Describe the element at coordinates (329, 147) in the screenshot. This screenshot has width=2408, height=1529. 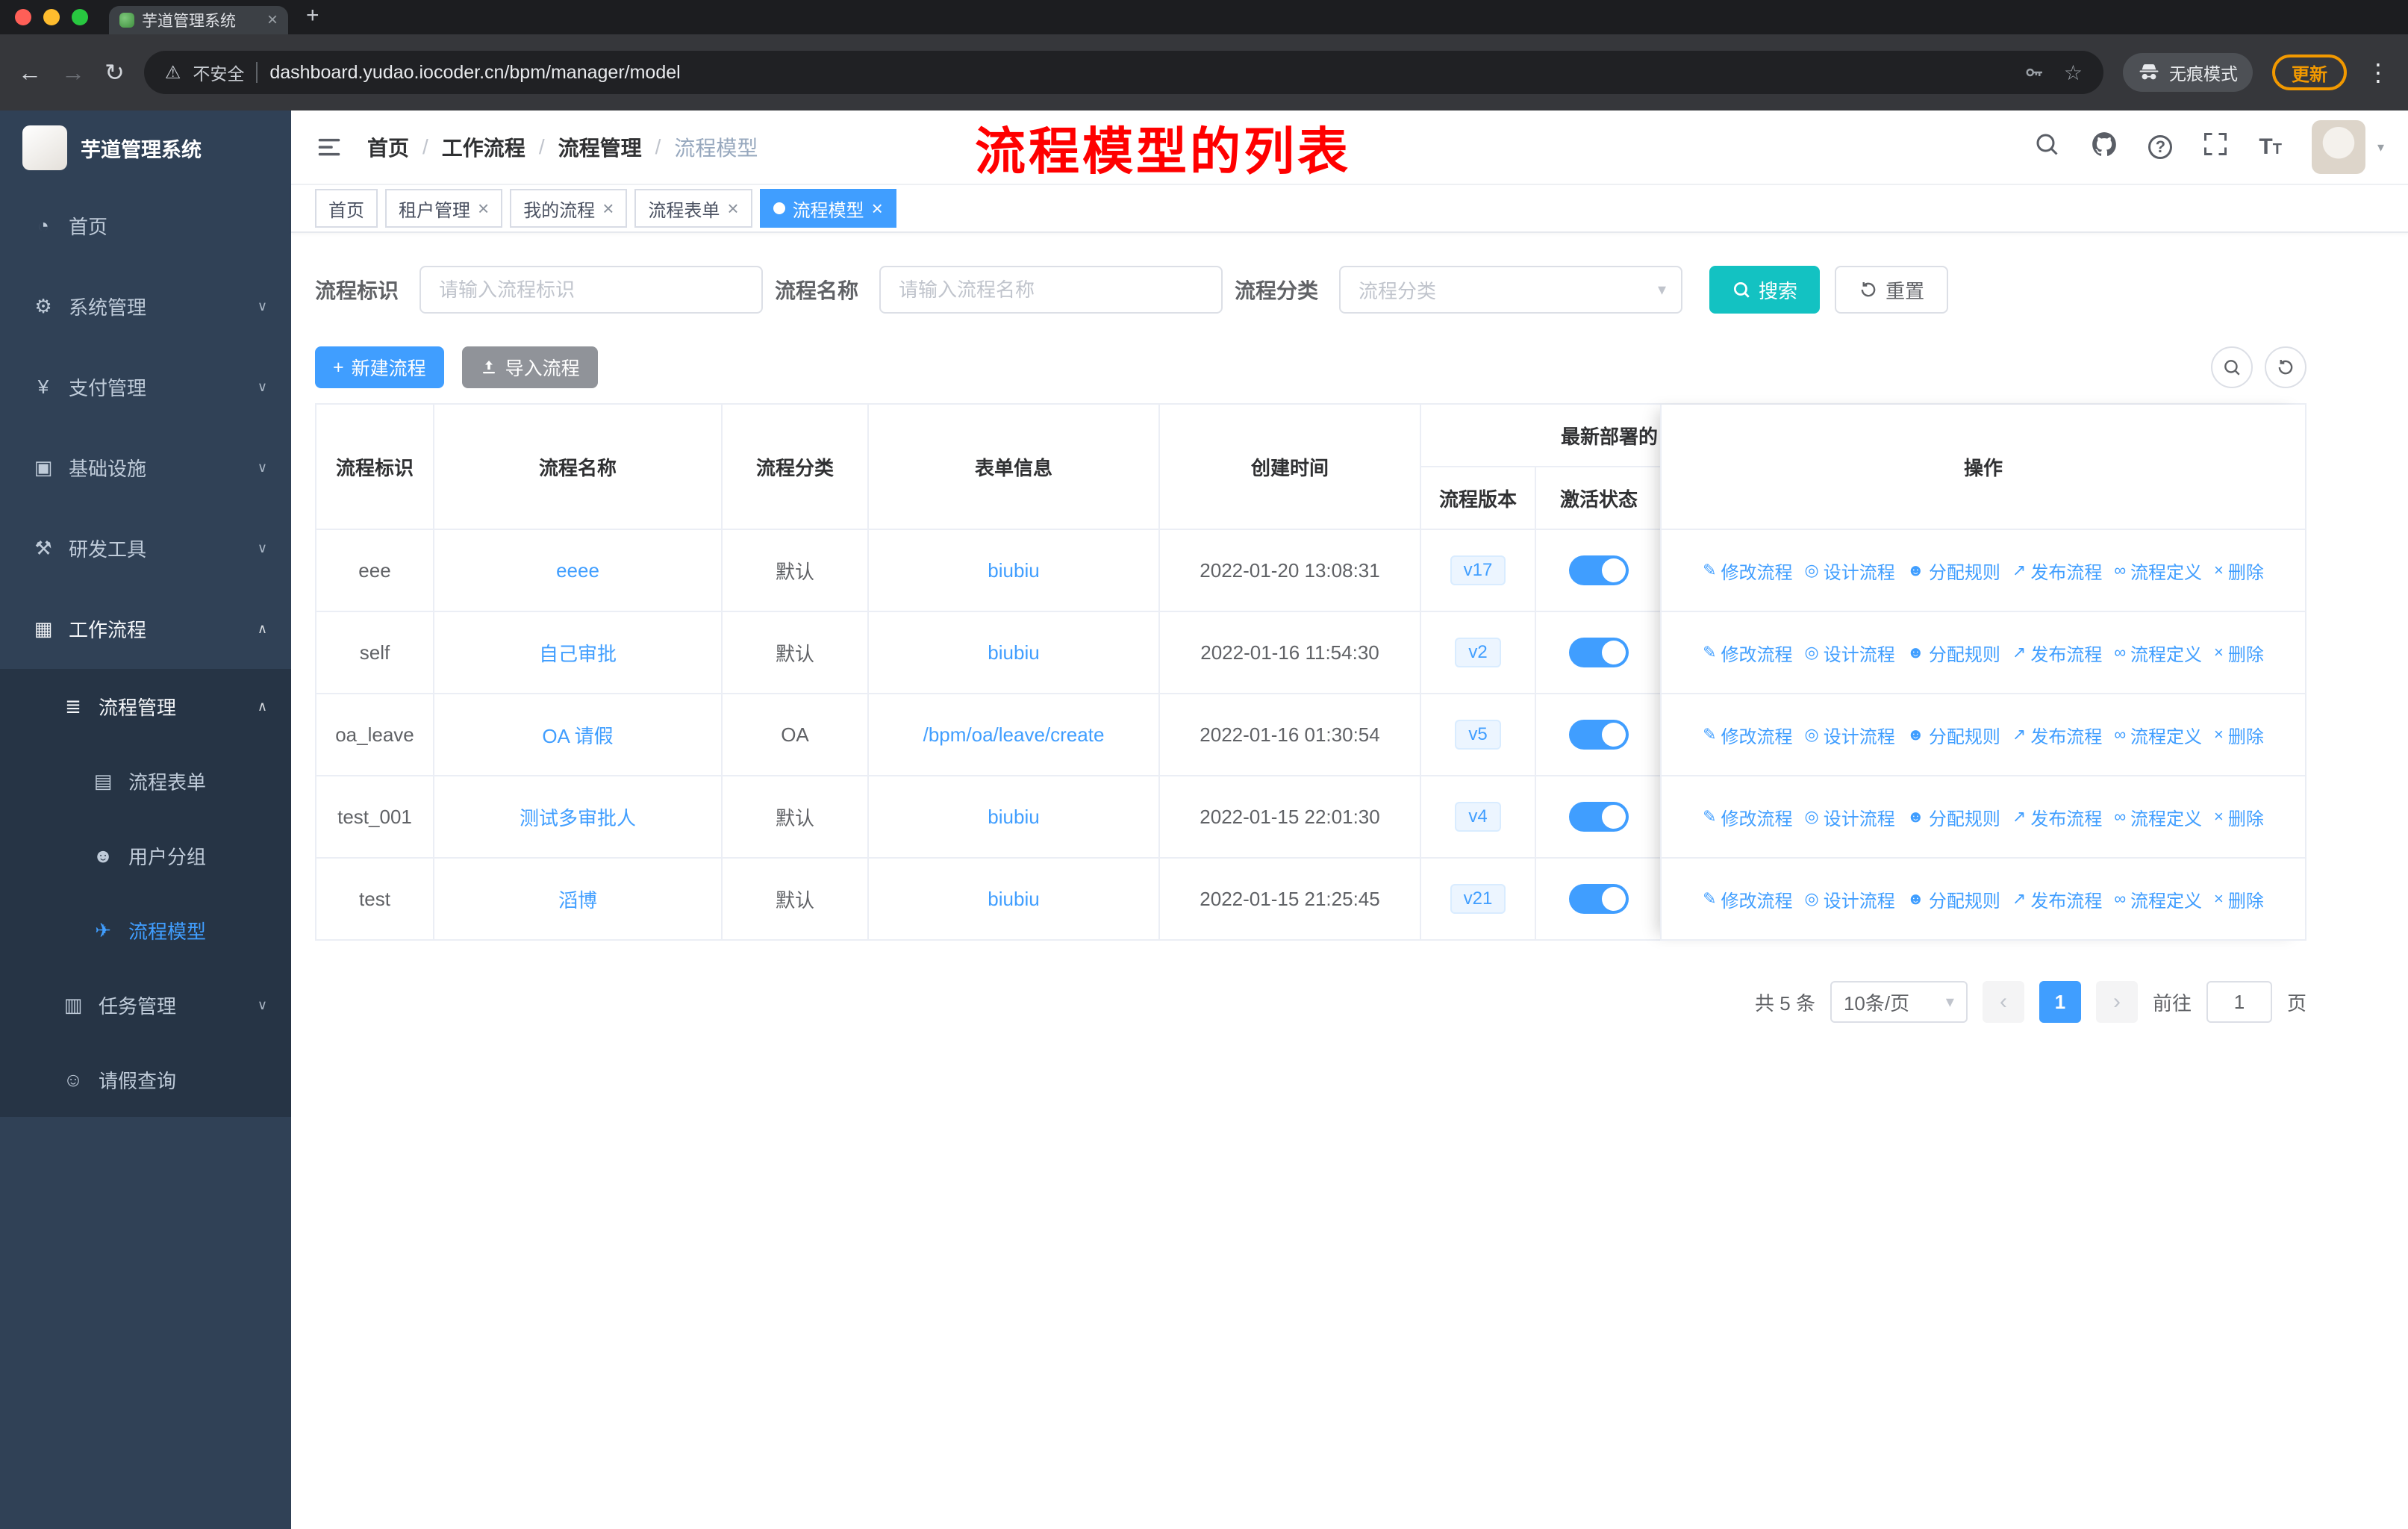
I see `sidebar-collapse-icon` at that location.